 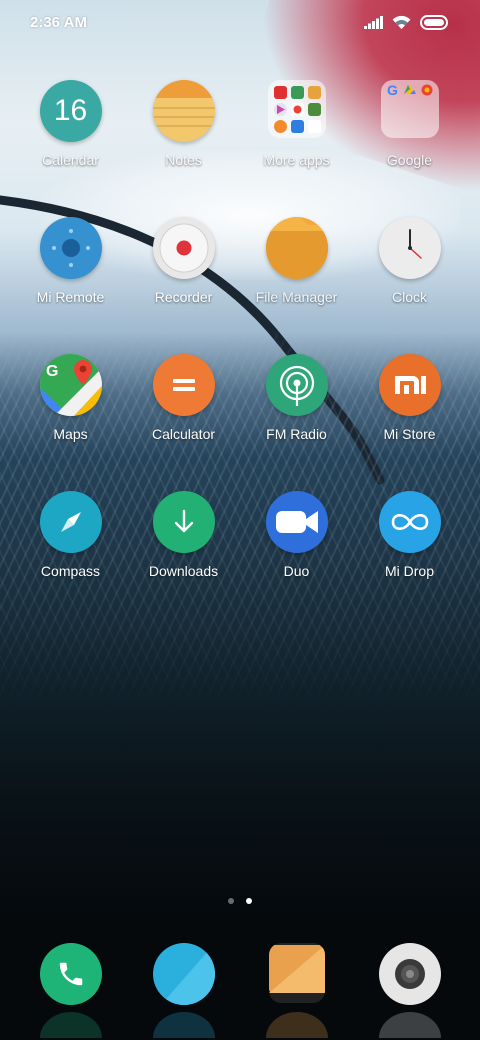 What do you see at coordinates (434, 22) in the screenshot?
I see `battery-icon` at bounding box center [434, 22].